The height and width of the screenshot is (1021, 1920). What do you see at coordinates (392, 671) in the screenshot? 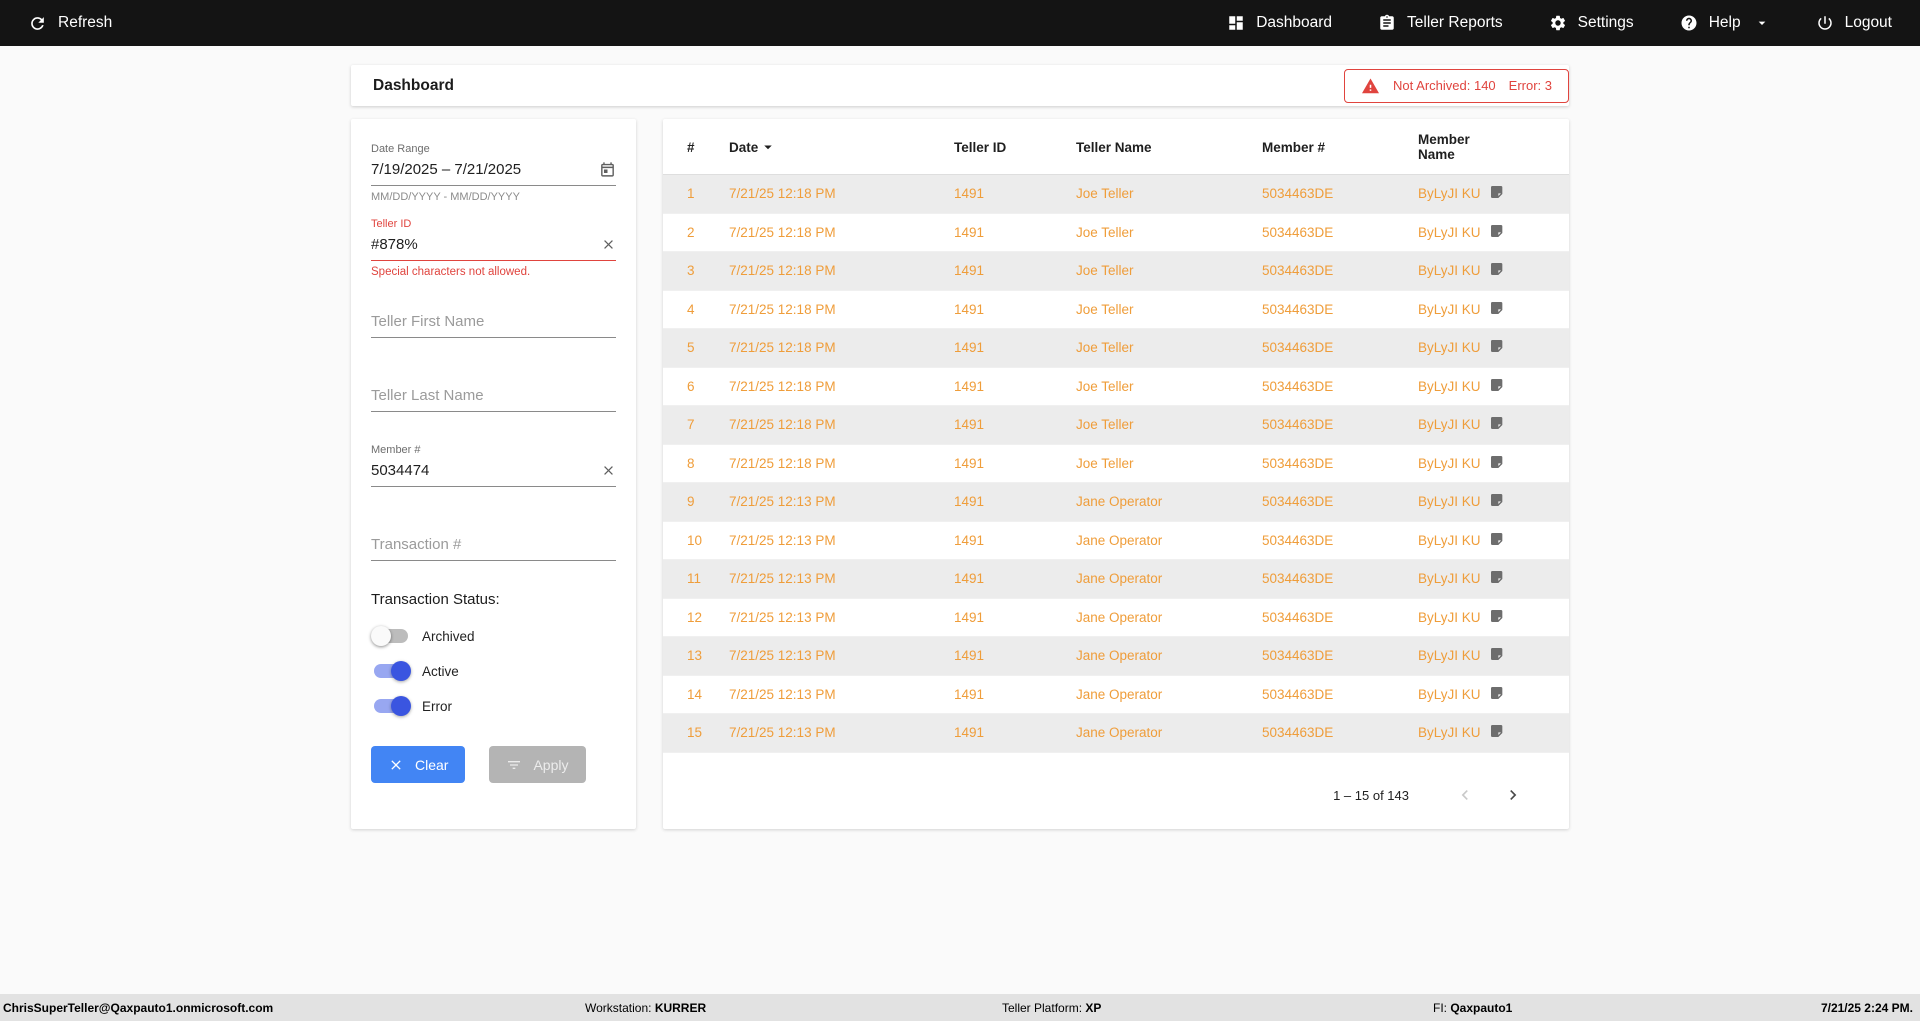
I see `active-toggle` at bounding box center [392, 671].